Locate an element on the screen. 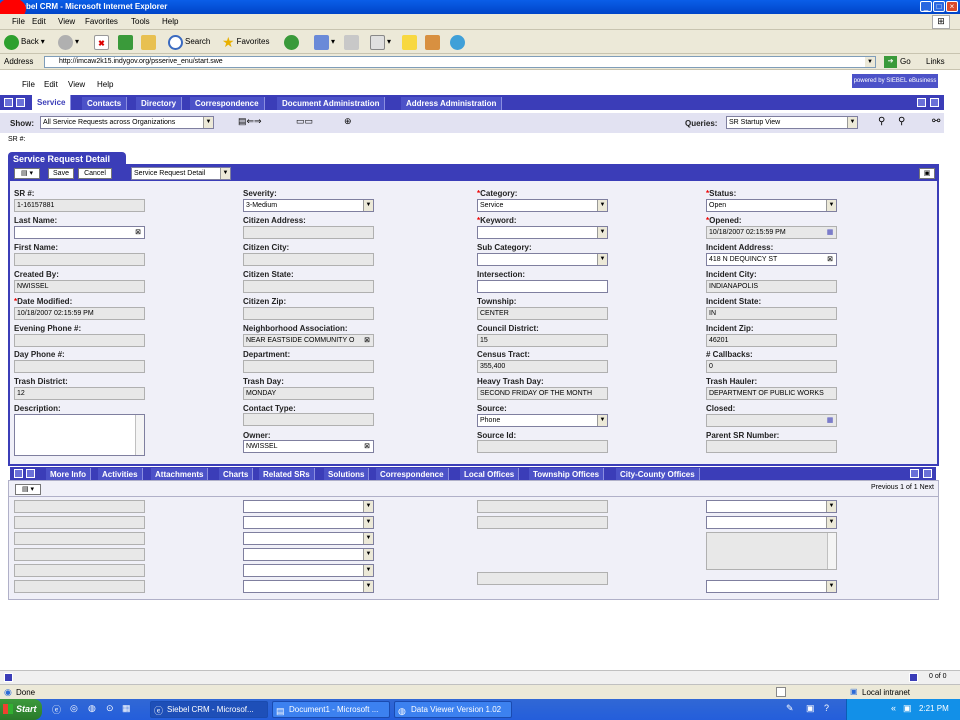 The width and height of the screenshot is (960, 720). record-nav-icons: ▤⇐⇒ is located at coordinates (258, 122).